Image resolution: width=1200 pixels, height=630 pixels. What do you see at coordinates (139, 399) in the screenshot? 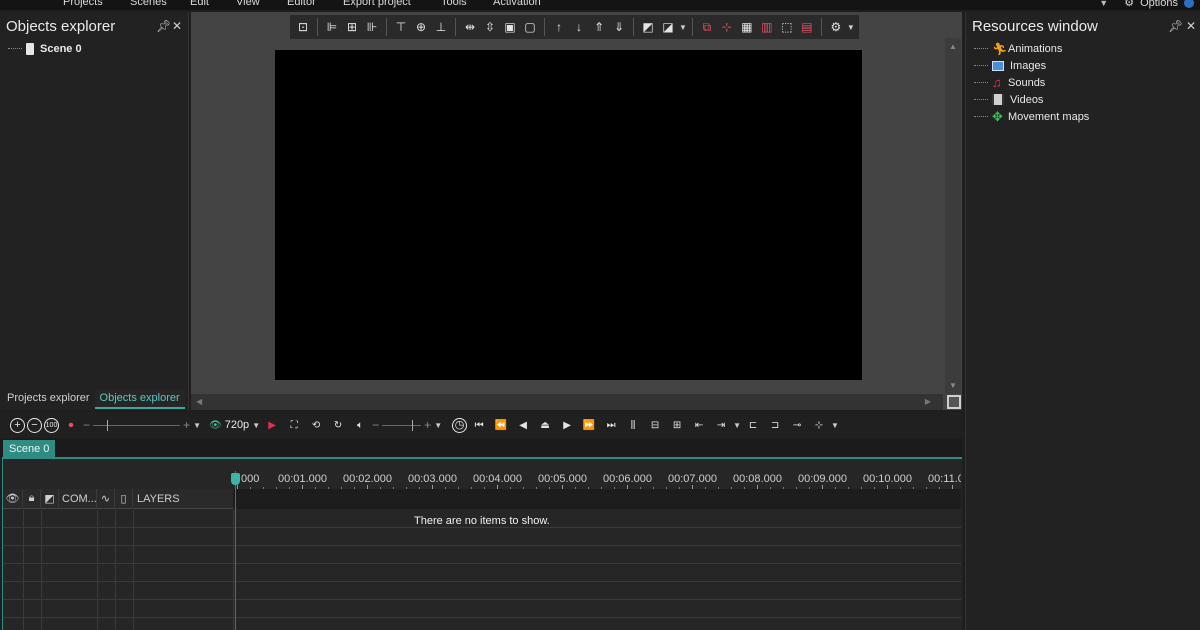
I see `tab-objects-explorer: Objects explorer` at bounding box center [139, 399].